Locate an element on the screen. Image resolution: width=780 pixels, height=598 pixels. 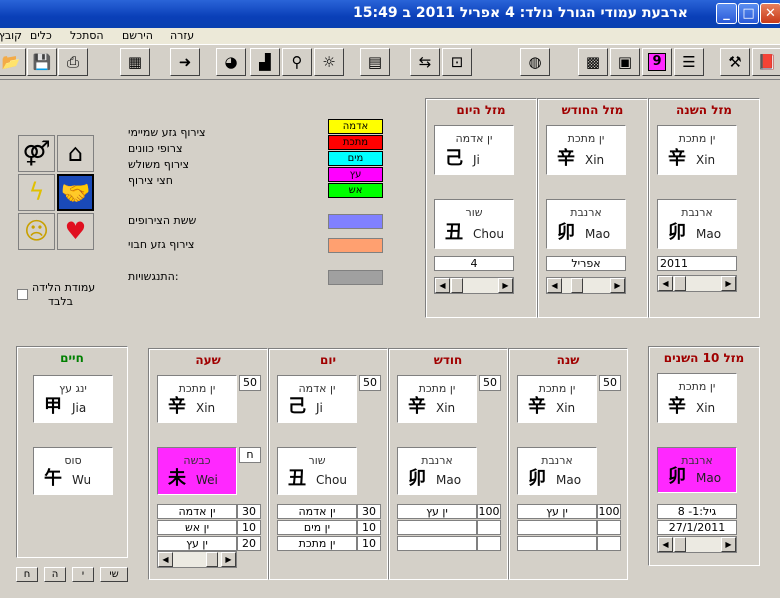
lightning-icon: ϟ is located at coordinates (36, 192).